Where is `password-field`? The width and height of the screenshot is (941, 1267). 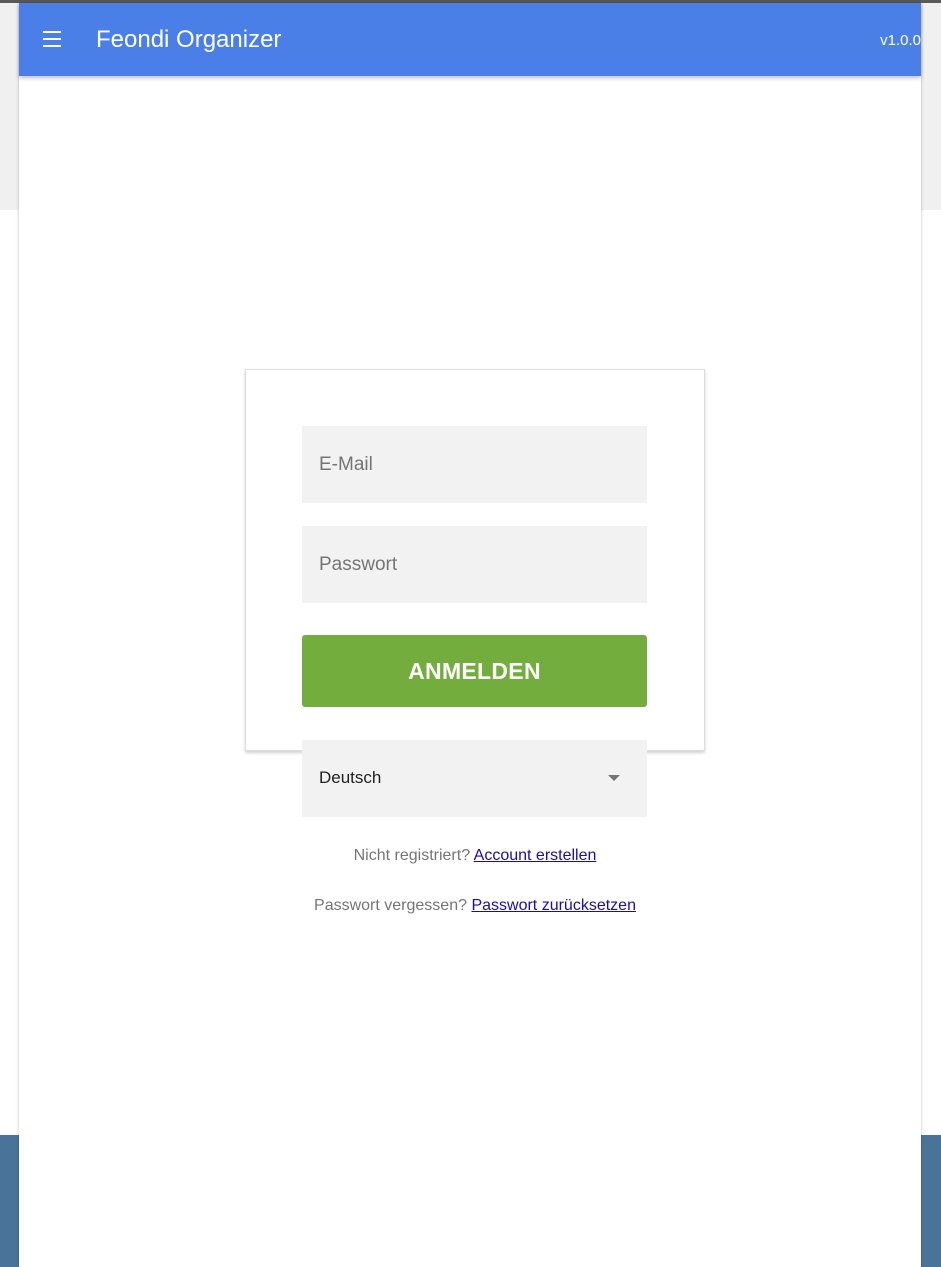
password-field is located at coordinates (474, 564).